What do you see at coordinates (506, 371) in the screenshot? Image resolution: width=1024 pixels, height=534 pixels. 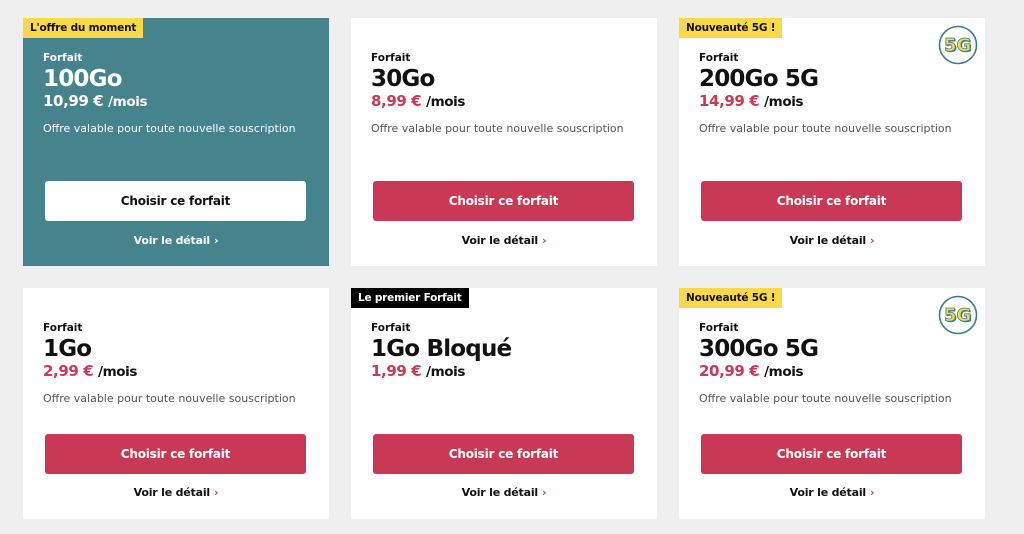 I see `plan-price: 1,99 € /mois` at bounding box center [506, 371].